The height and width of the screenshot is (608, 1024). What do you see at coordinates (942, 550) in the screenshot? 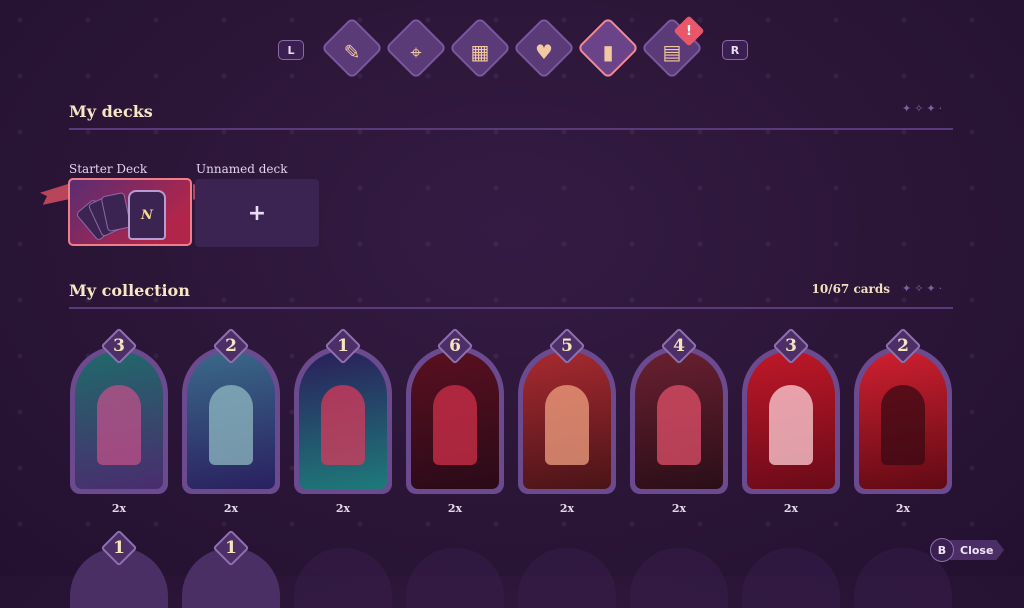
I see `b-button-icon: B` at bounding box center [942, 550].